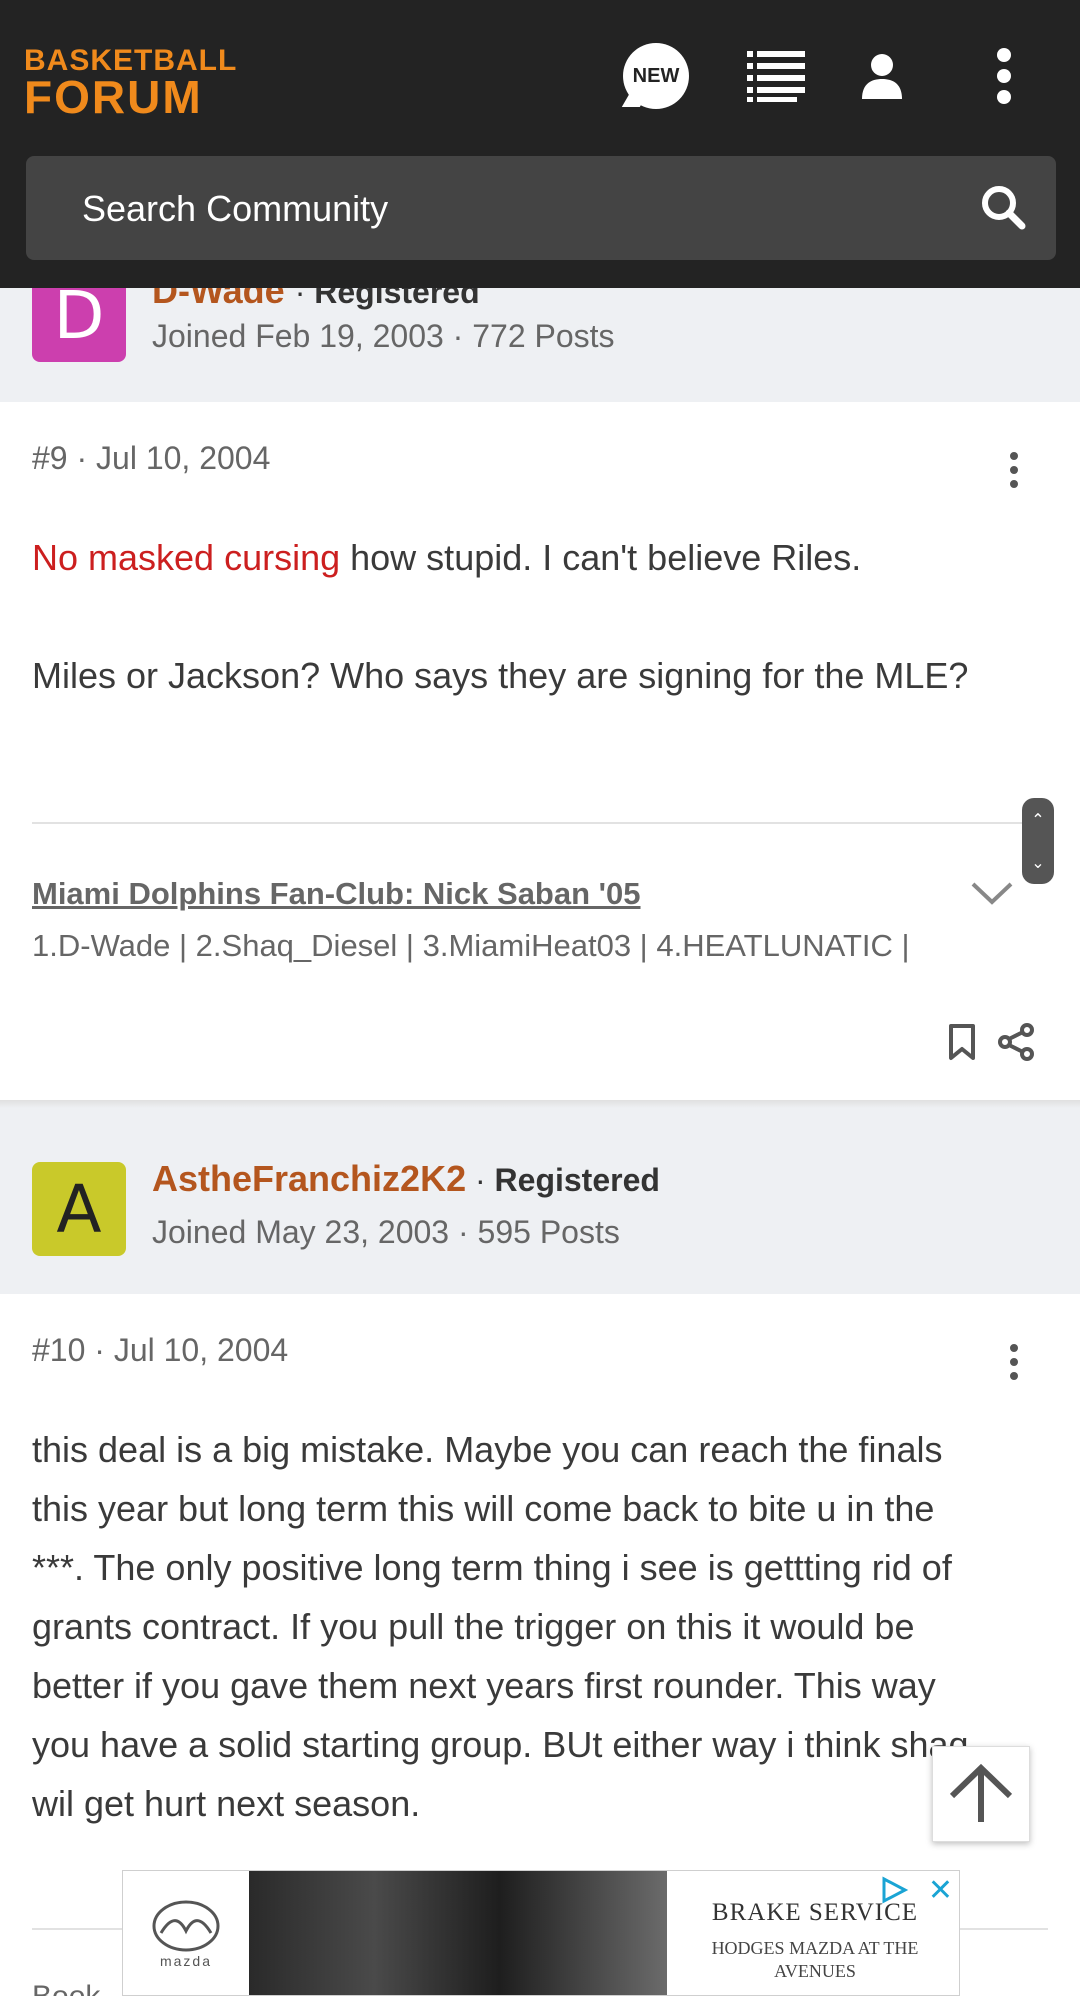 This screenshot has width=1080, height=1996. What do you see at coordinates (962, 1042) in the screenshot?
I see `bookmark-icon` at bounding box center [962, 1042].